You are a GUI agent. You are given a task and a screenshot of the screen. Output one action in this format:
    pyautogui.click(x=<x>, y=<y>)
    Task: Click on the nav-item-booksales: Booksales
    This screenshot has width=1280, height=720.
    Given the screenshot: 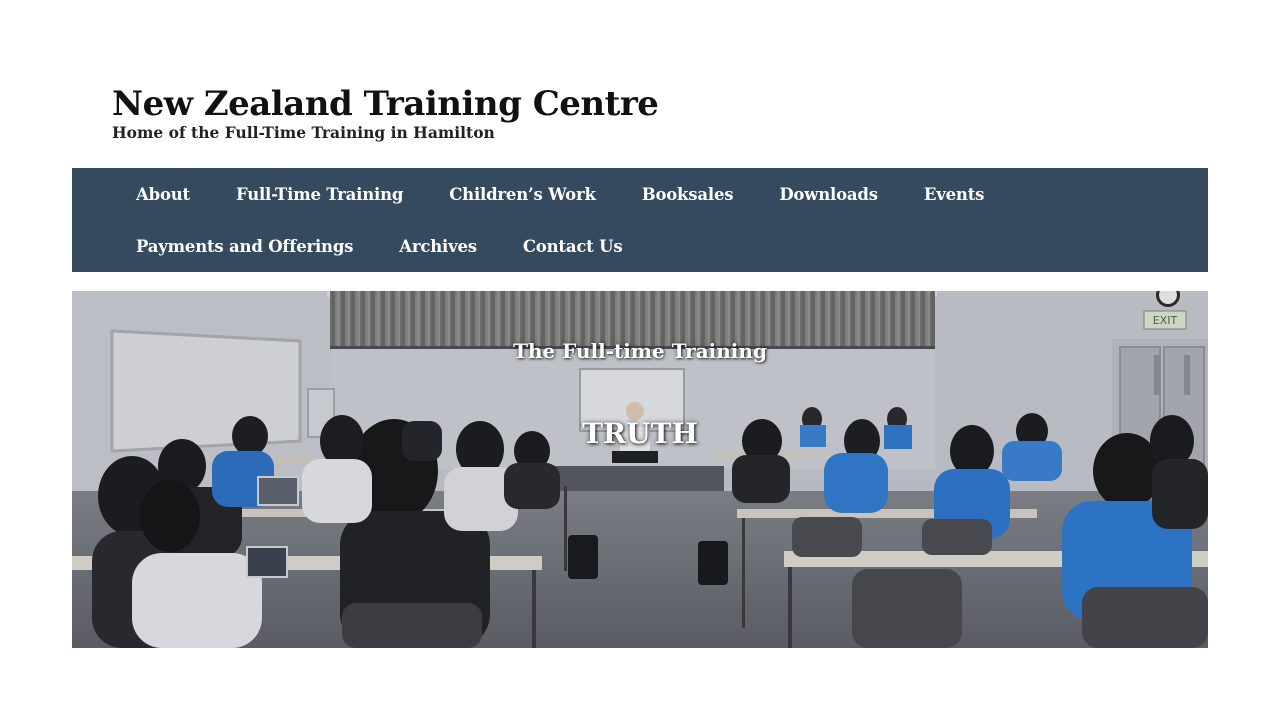 What is the action you would take?
    pyautogui.click(x=688, y=194)
    